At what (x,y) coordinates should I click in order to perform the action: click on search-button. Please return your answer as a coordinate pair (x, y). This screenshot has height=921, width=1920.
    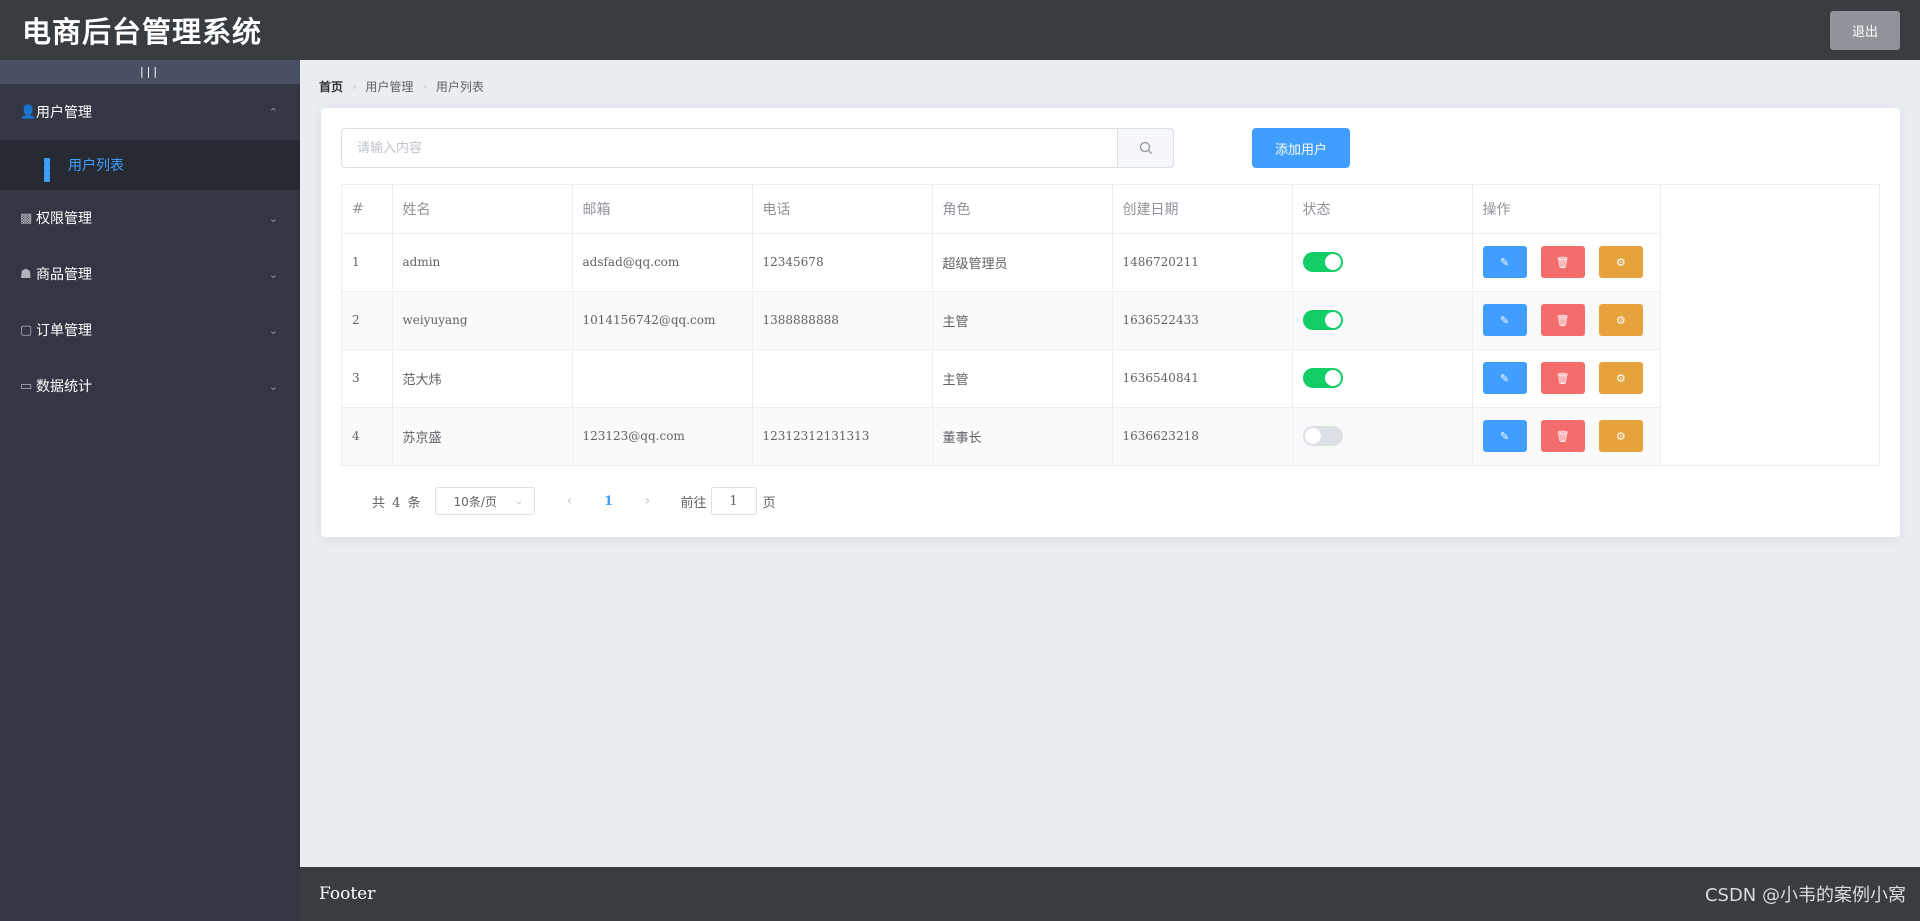
    Looking at the image, I should click on (1145, 148).